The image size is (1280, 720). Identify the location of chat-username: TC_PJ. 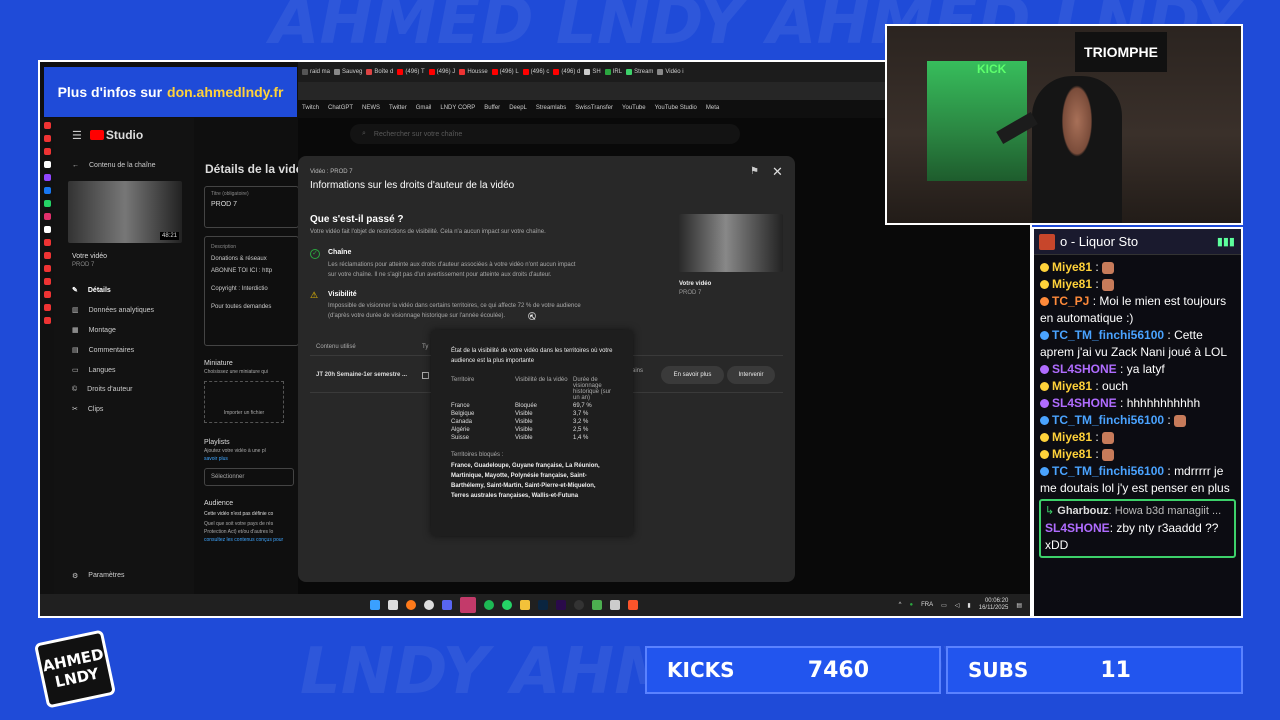
(1070, 301).